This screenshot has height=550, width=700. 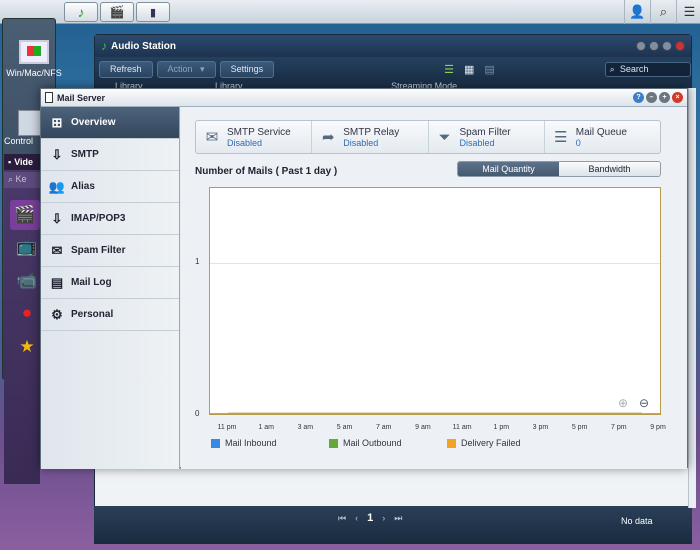 I want to click on chart-series-layer, so click(x=435, y=413).